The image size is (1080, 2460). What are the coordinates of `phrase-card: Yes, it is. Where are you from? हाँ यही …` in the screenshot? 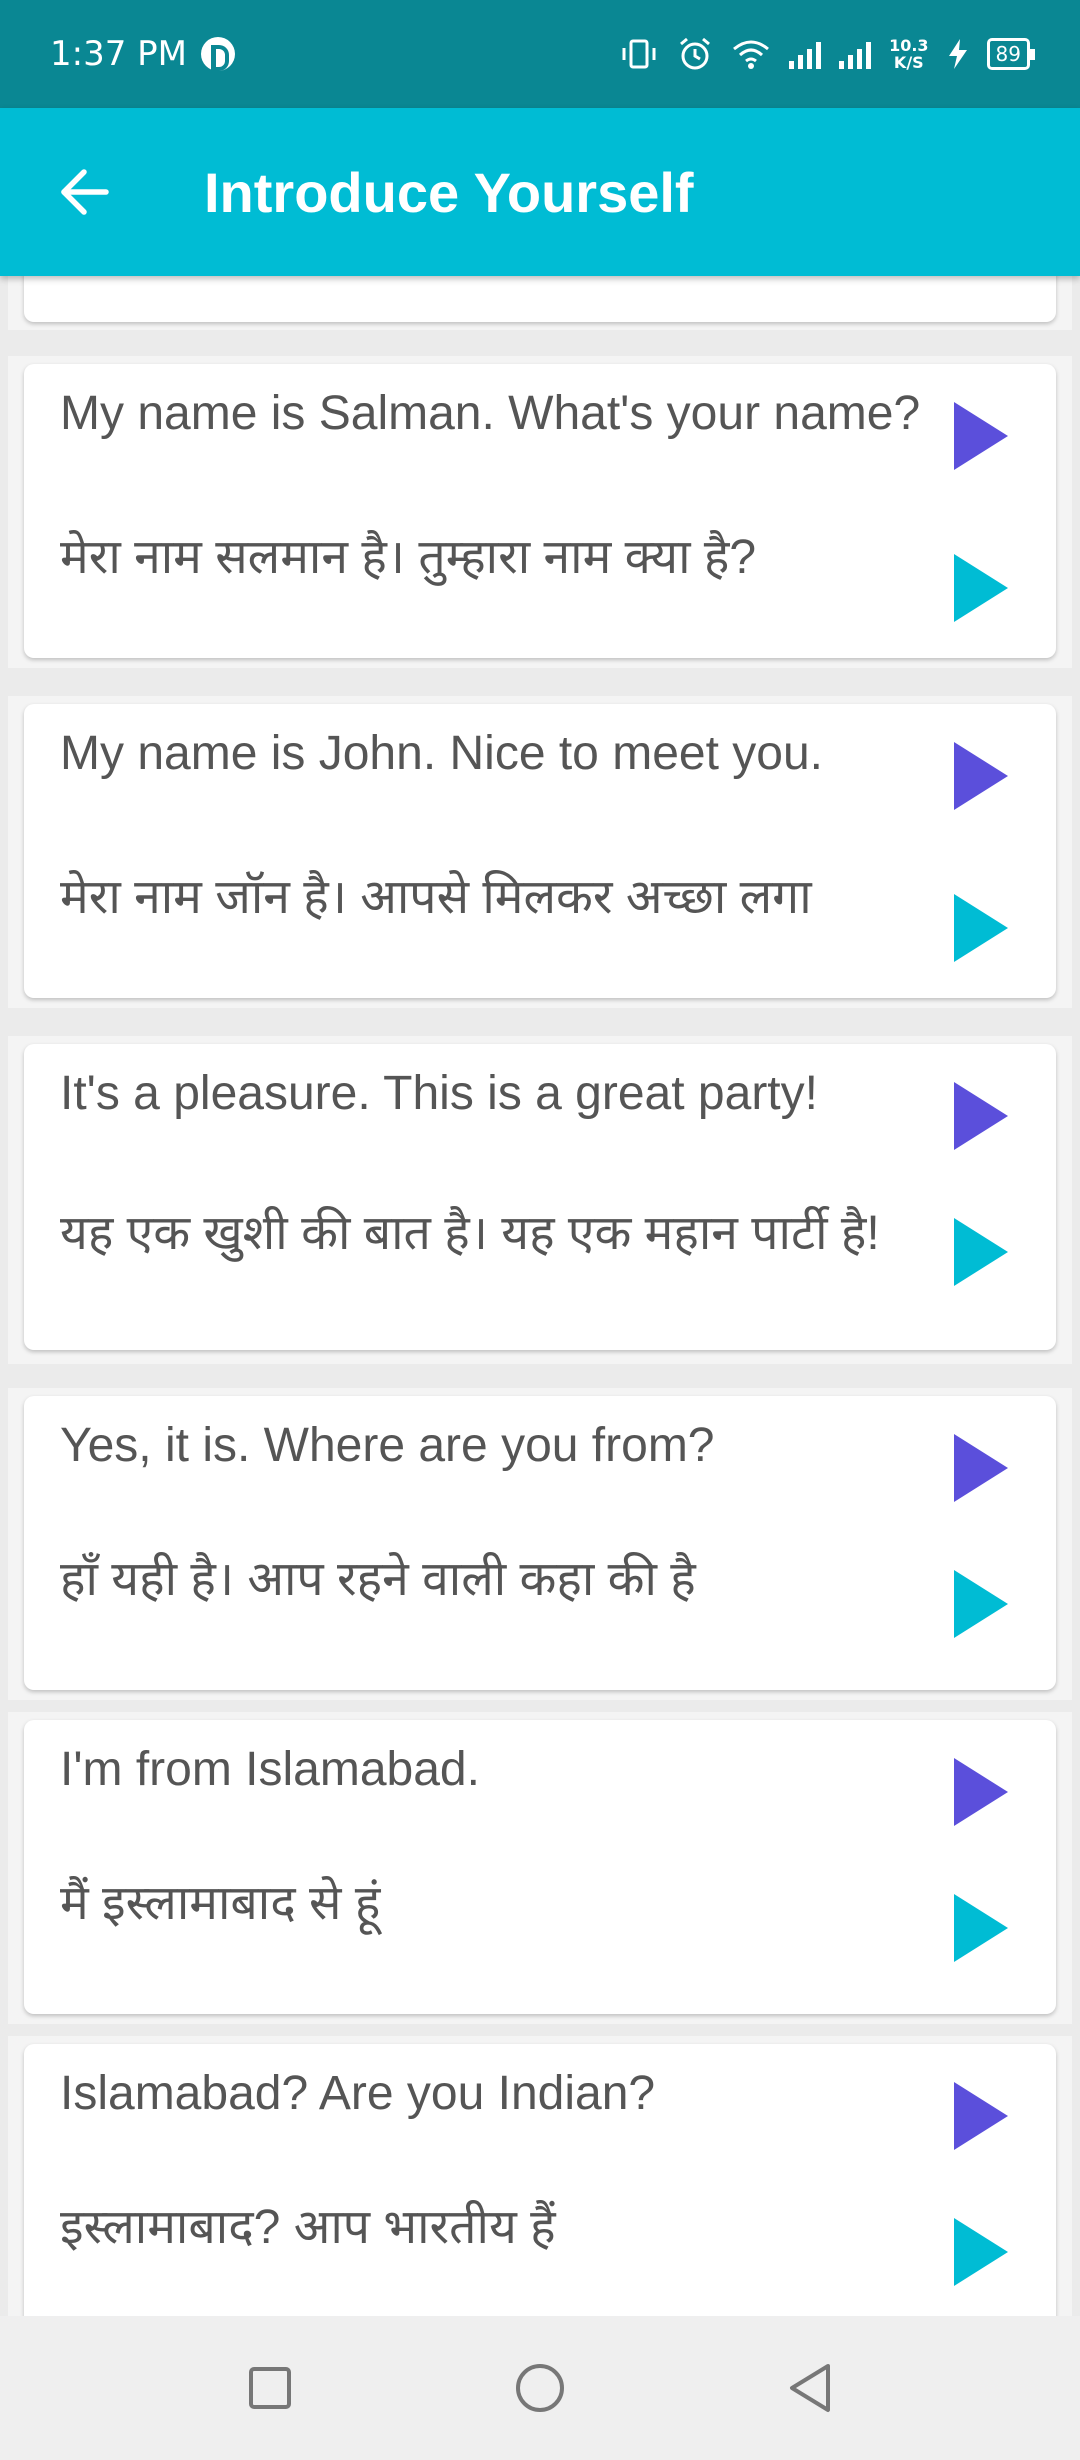 It's located at (540, 1544).